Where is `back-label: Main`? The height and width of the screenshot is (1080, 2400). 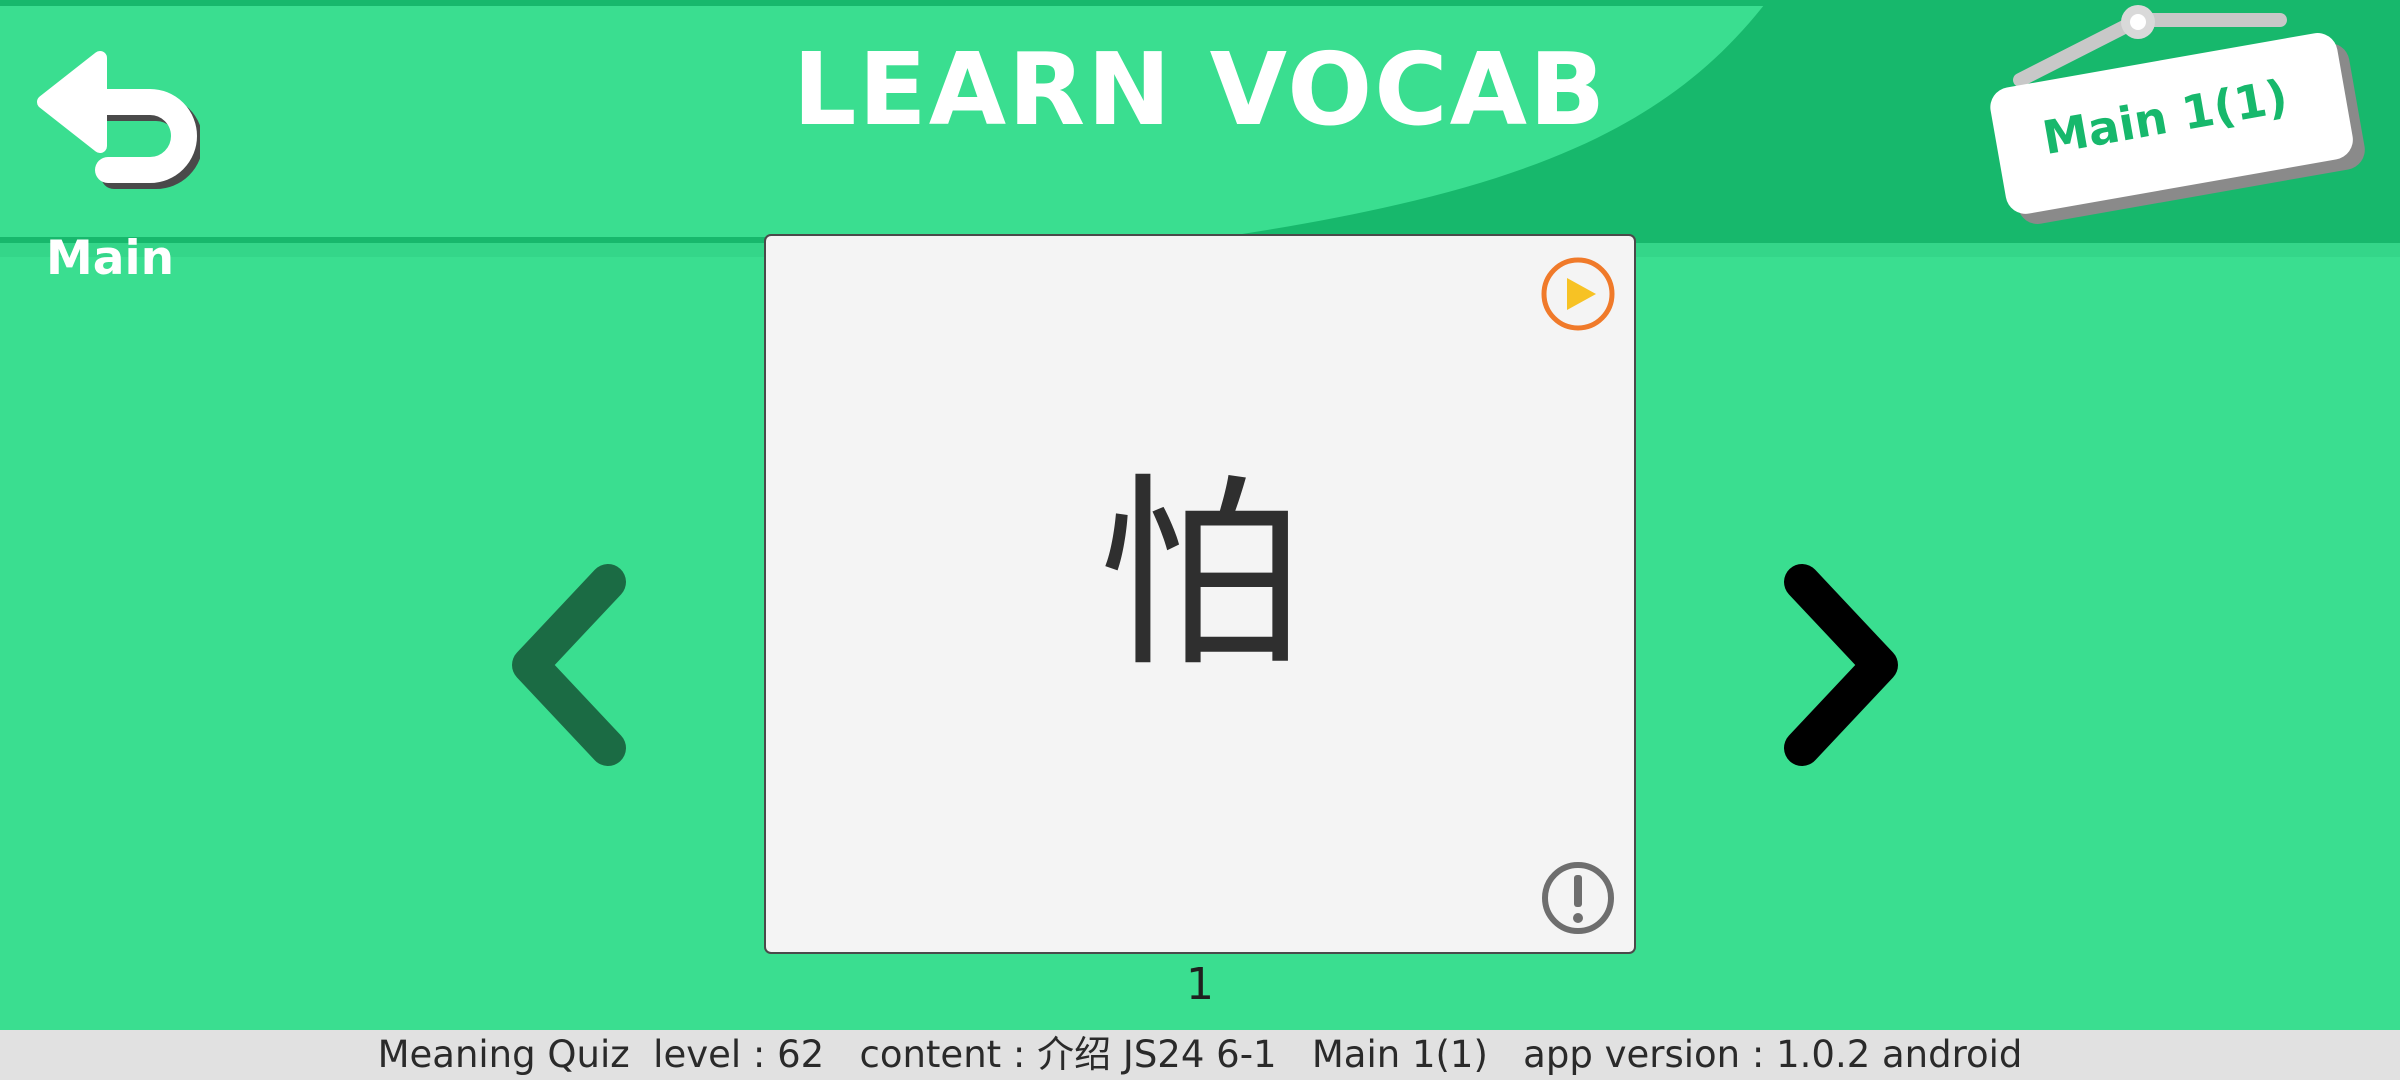
back-label: Main is located at coordinates (110, 258).